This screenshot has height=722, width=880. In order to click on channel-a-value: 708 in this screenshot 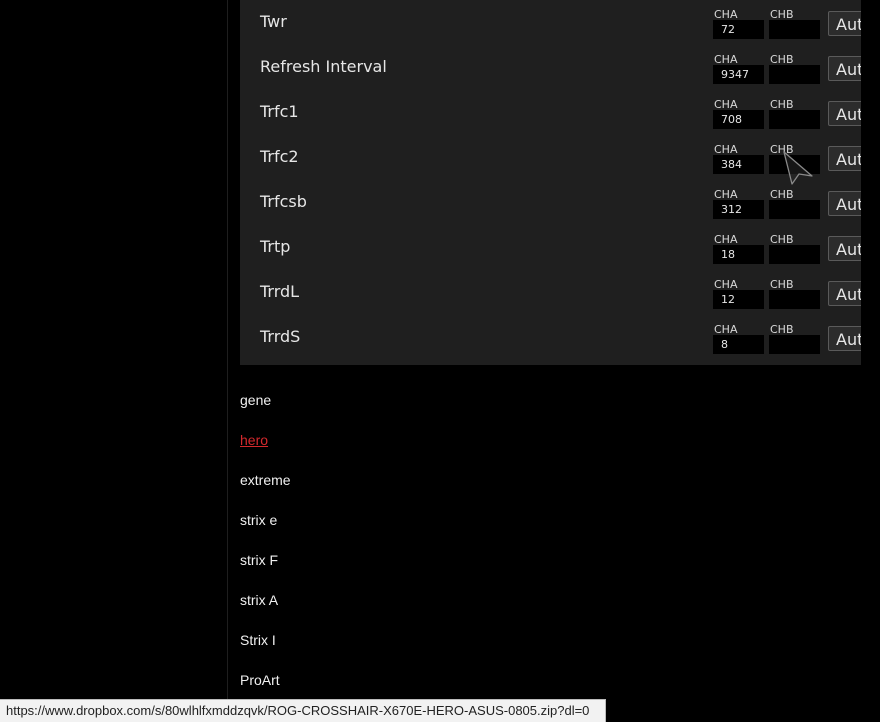, I will do `click(738, 119)`.